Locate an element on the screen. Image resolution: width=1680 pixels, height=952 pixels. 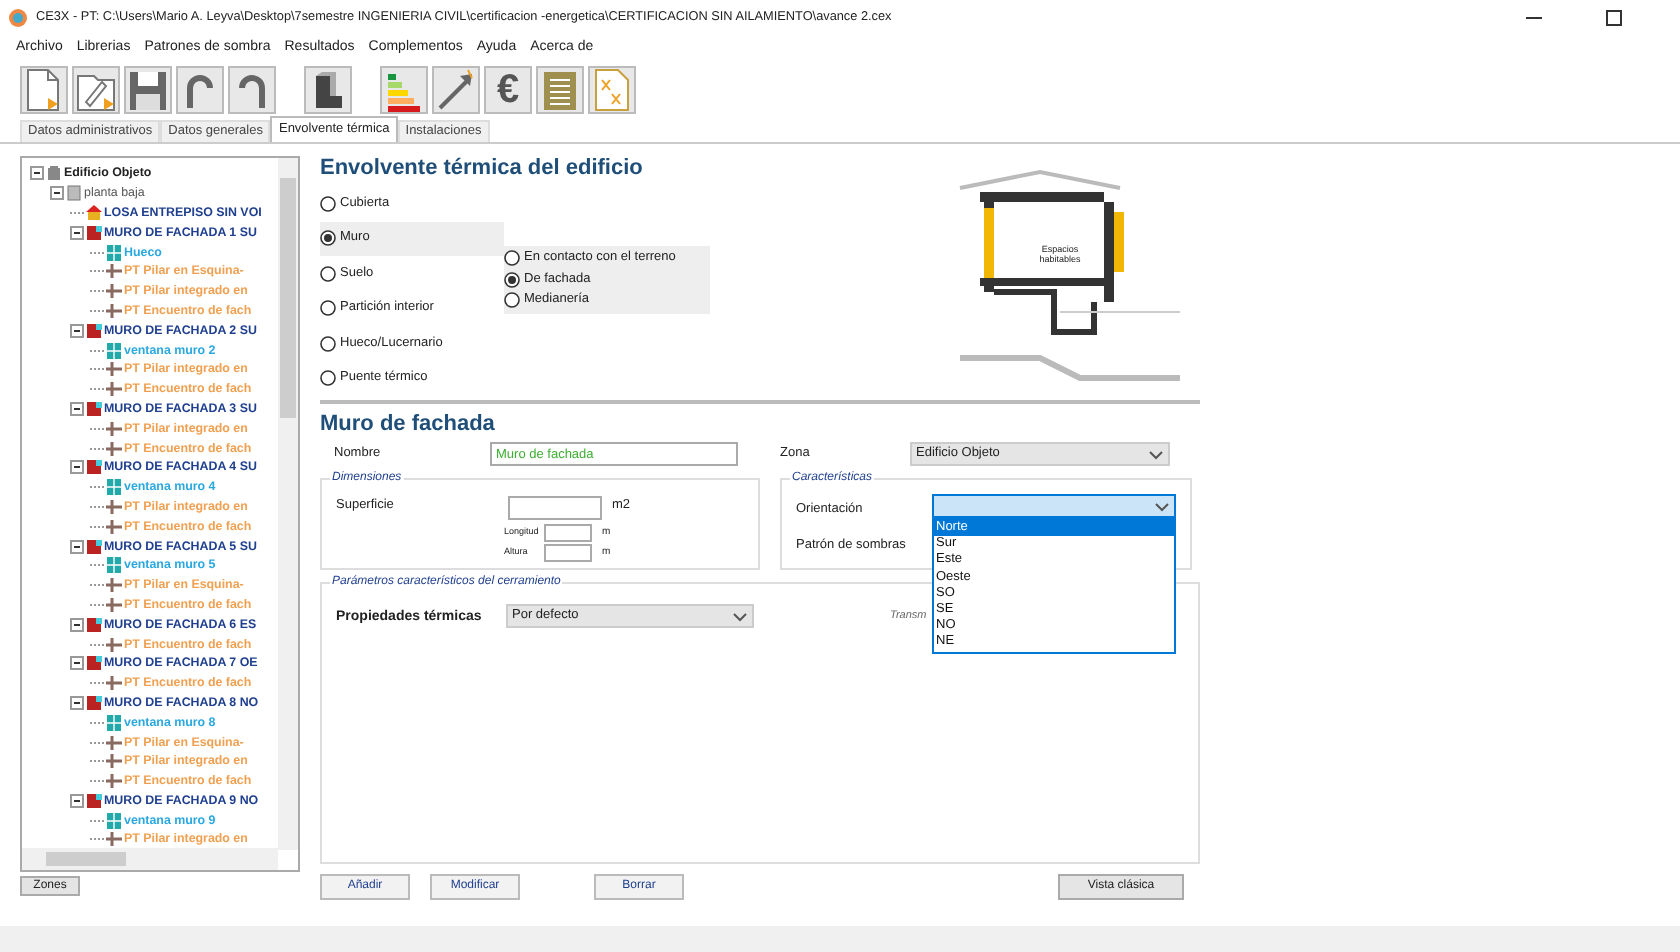
maximize-icon is located at coordinates (1614, 18).